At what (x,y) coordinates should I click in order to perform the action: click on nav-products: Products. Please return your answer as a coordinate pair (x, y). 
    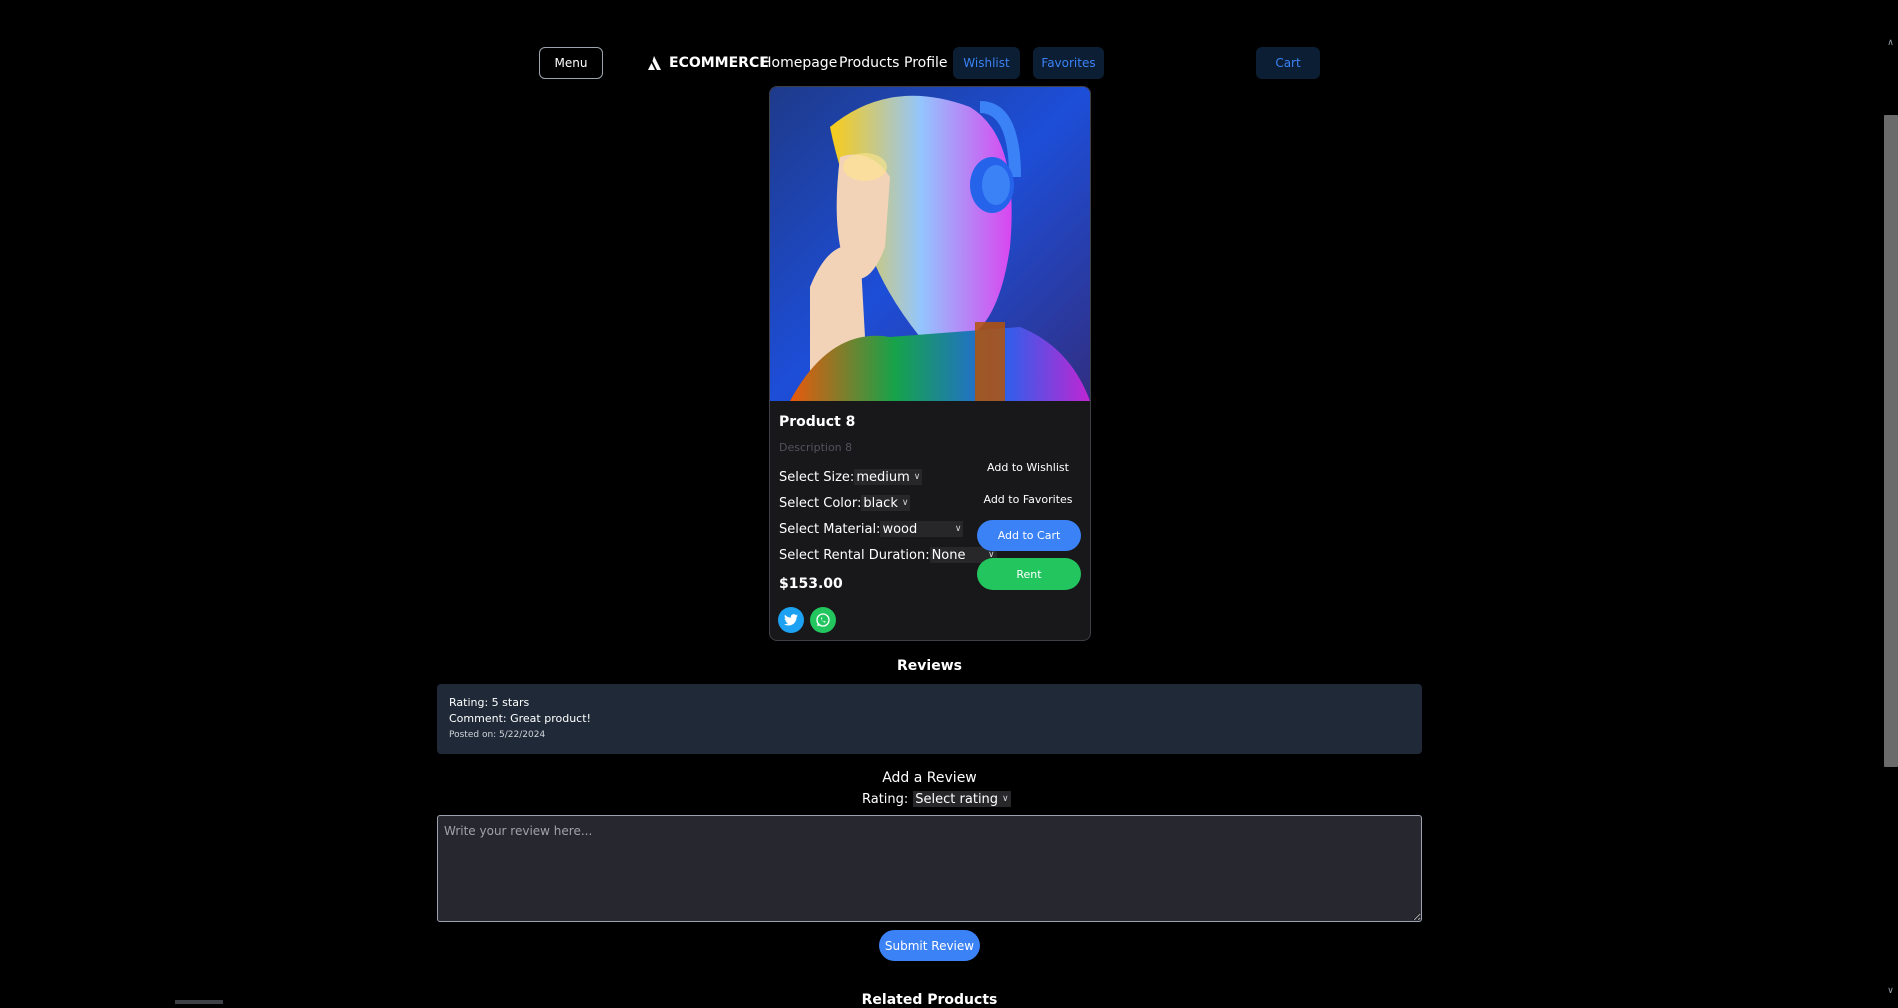
    Looking at the image, I should click on (869, 63).